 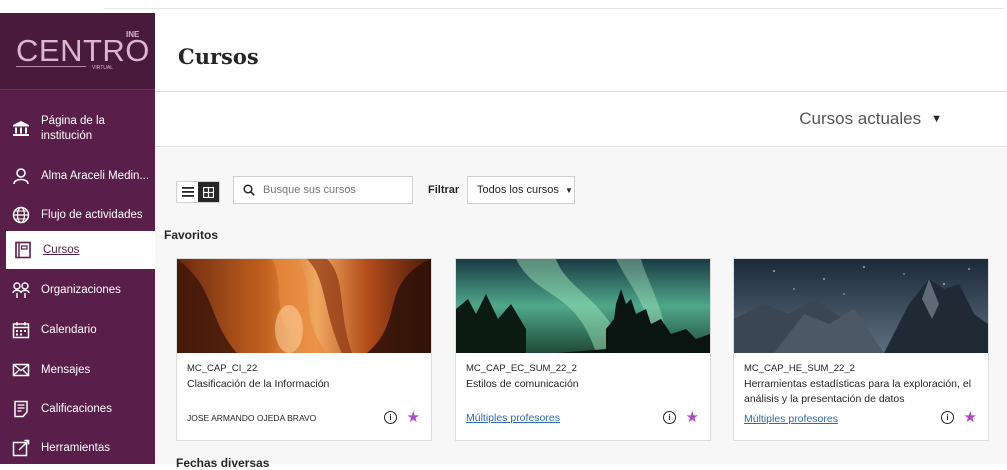 I want to click on sidebar-item-organizations: Organizaciones, so click(x=77, y=290).